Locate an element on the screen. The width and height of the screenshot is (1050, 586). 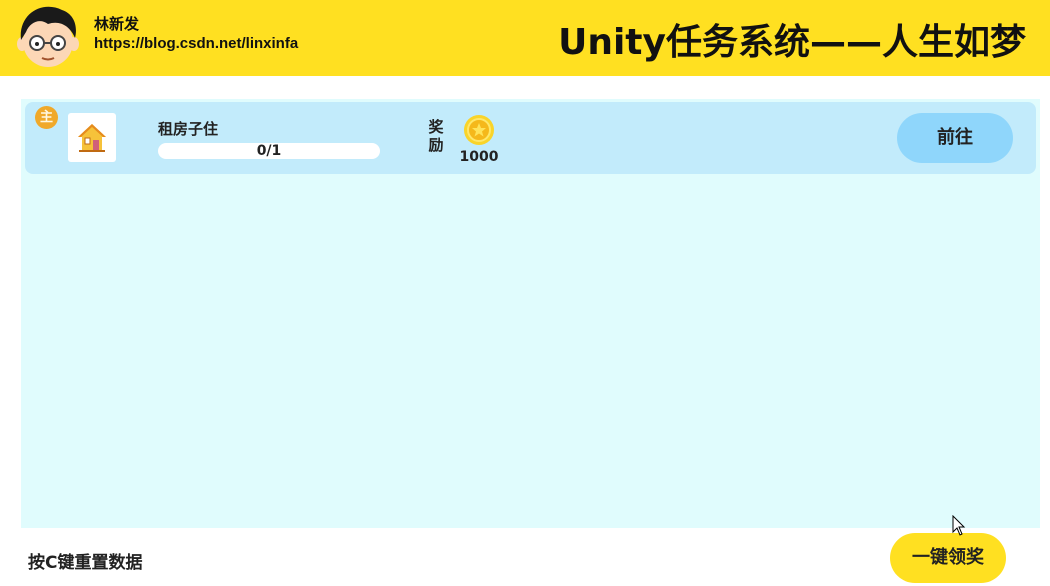
reward-amount: 1000 is located at coordinates (479, 157).